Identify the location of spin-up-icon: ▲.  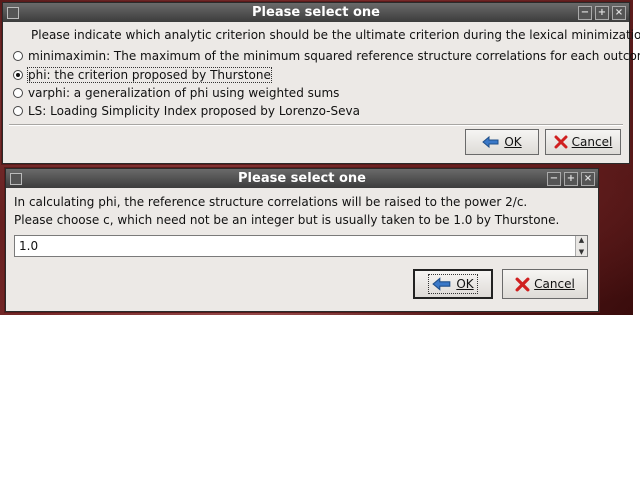
(581, 240).